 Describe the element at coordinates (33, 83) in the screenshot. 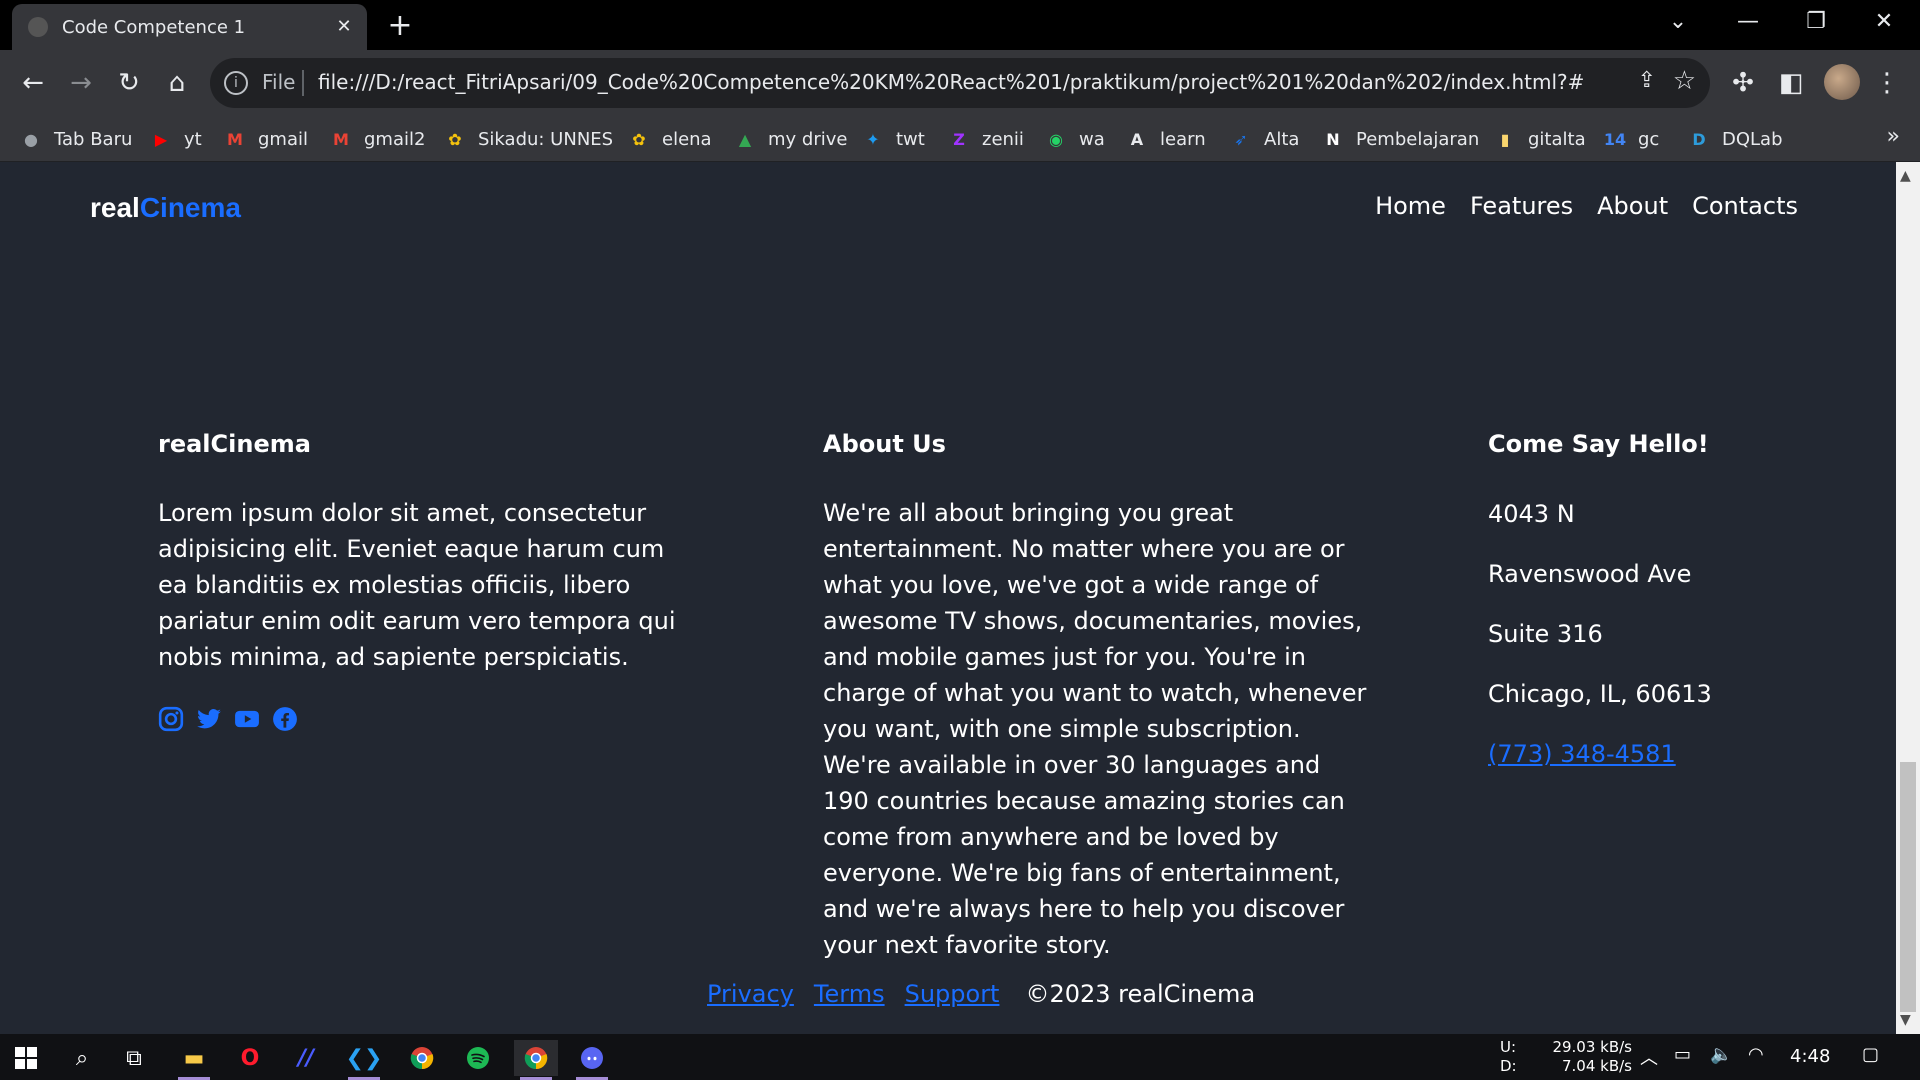

I see `back-icon: ←` at that location.